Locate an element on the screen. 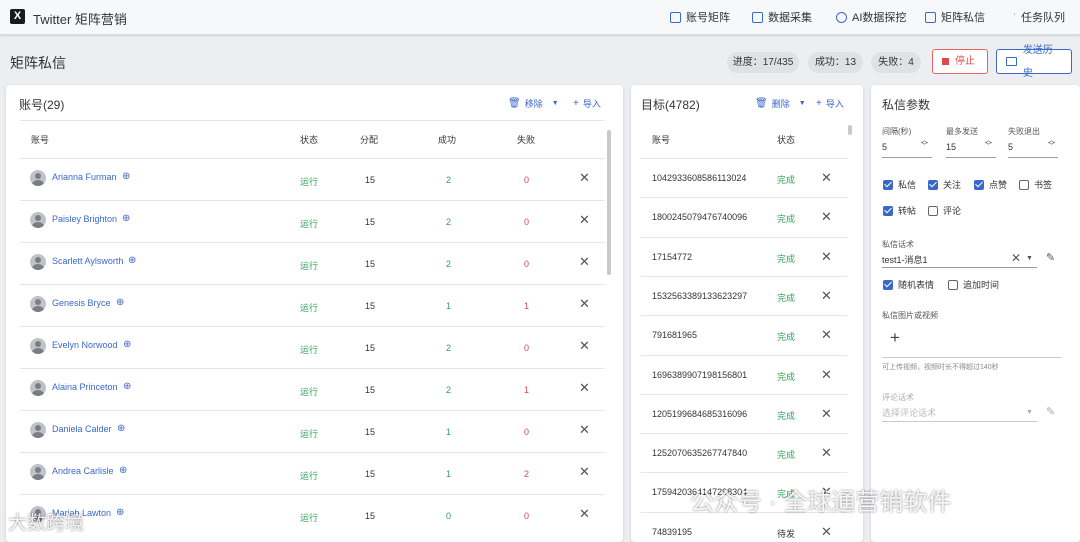 Image resolution: width=1080 pixels, height=542 pixels. comment-label: 评论话术 is located at coordinates (898, 397).